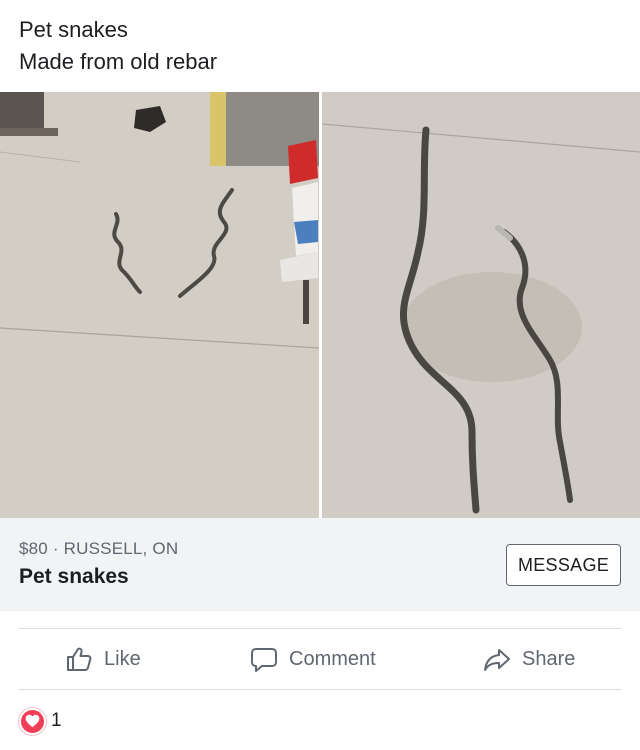  I want to click on message-button: MESSAGE, so click(563, 565).